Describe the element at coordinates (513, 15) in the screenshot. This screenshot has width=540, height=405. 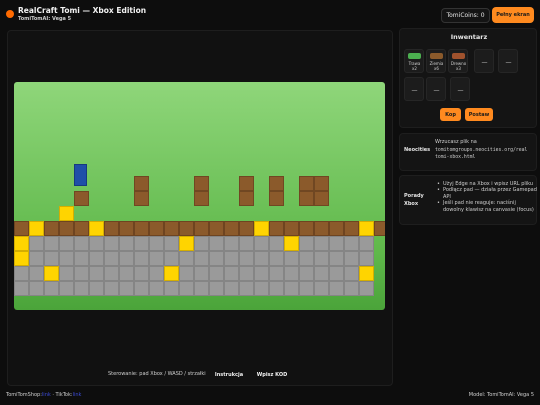
I see `fullscreen-button: Pełny ekran` at that location.